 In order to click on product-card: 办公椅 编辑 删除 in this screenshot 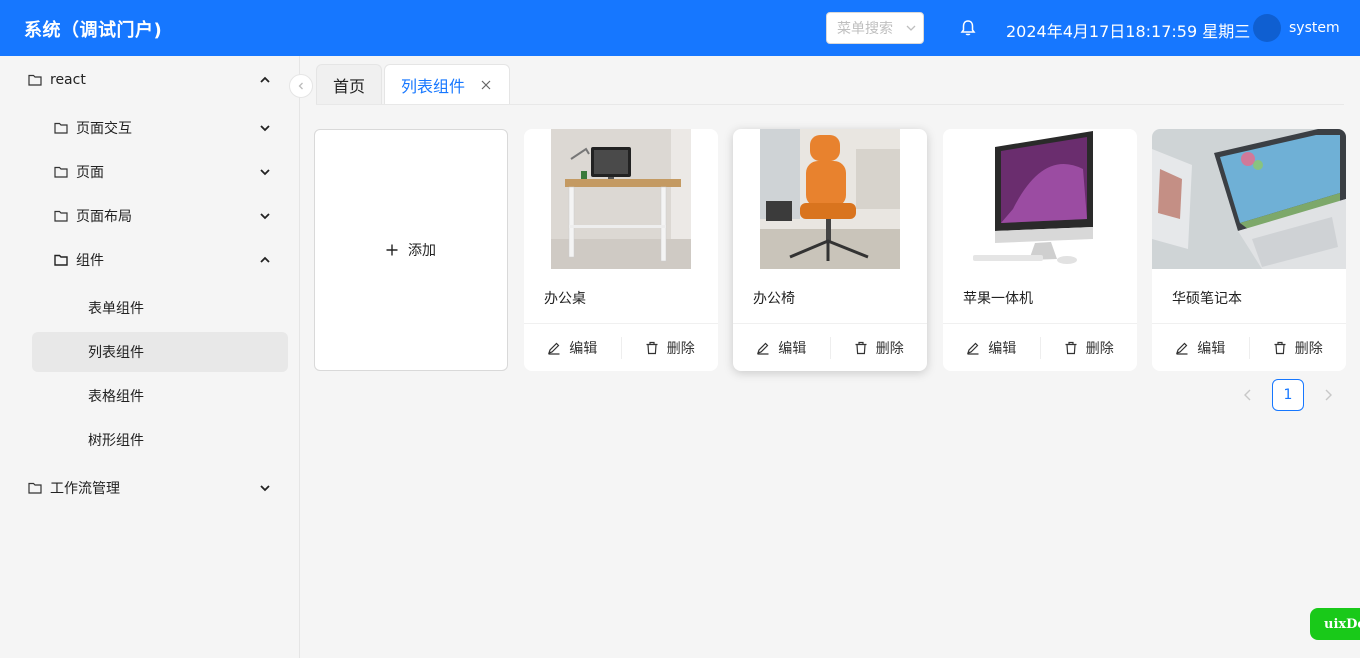, I will do `click(830, 250)`.